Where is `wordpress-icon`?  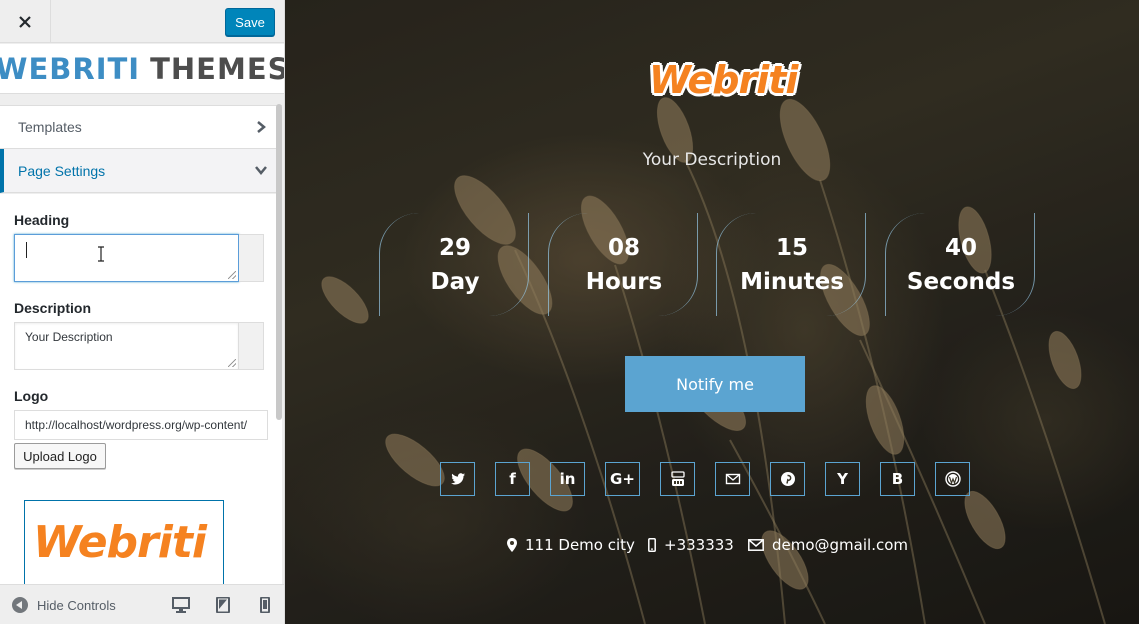
wordpress-icon is located at coordinates (952, 479).